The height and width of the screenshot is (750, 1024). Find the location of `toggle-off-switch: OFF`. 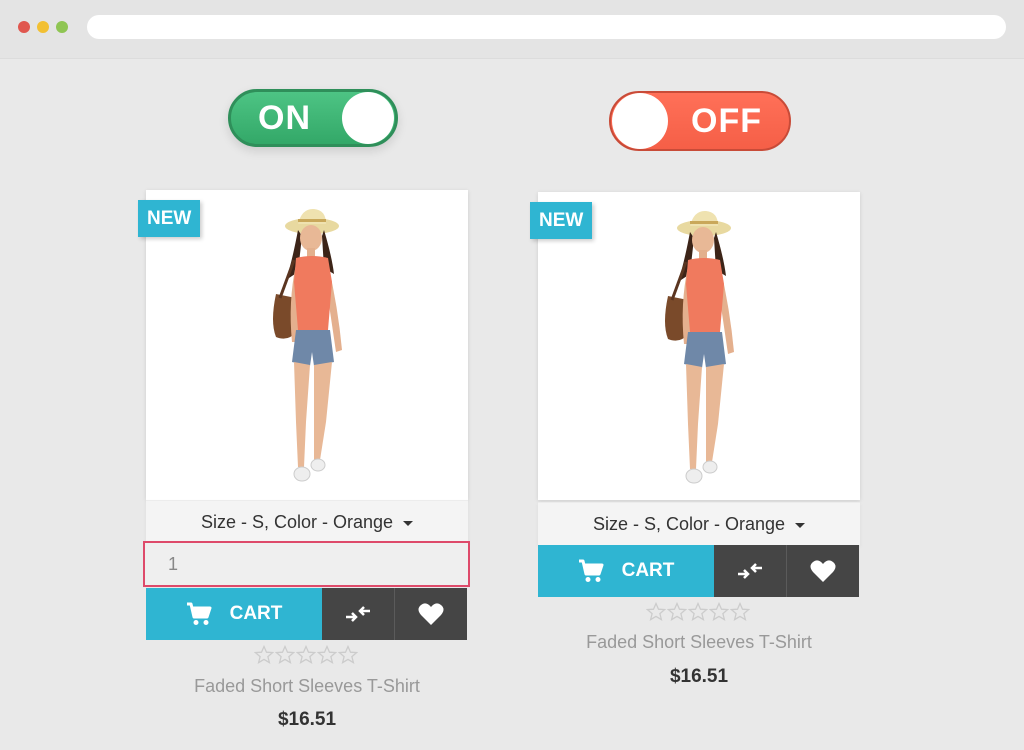

toggle-off-switch: OFF is located at coordinates (700, 121).